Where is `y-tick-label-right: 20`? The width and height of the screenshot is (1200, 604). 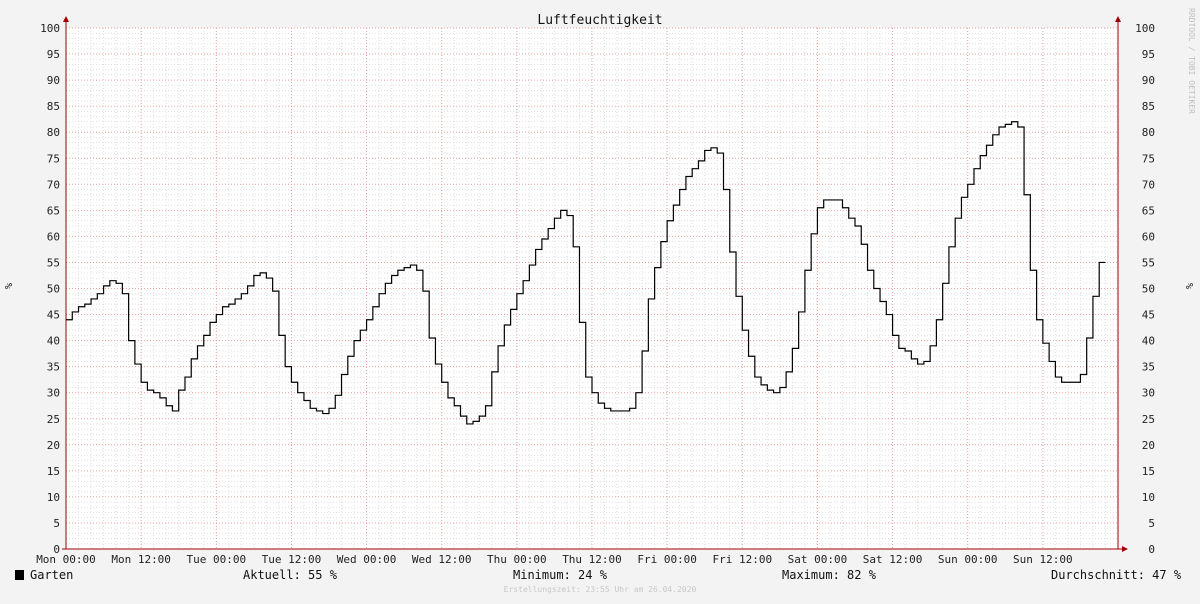 y-tick-label-right: 20 is located at coordinates (1148, 445).